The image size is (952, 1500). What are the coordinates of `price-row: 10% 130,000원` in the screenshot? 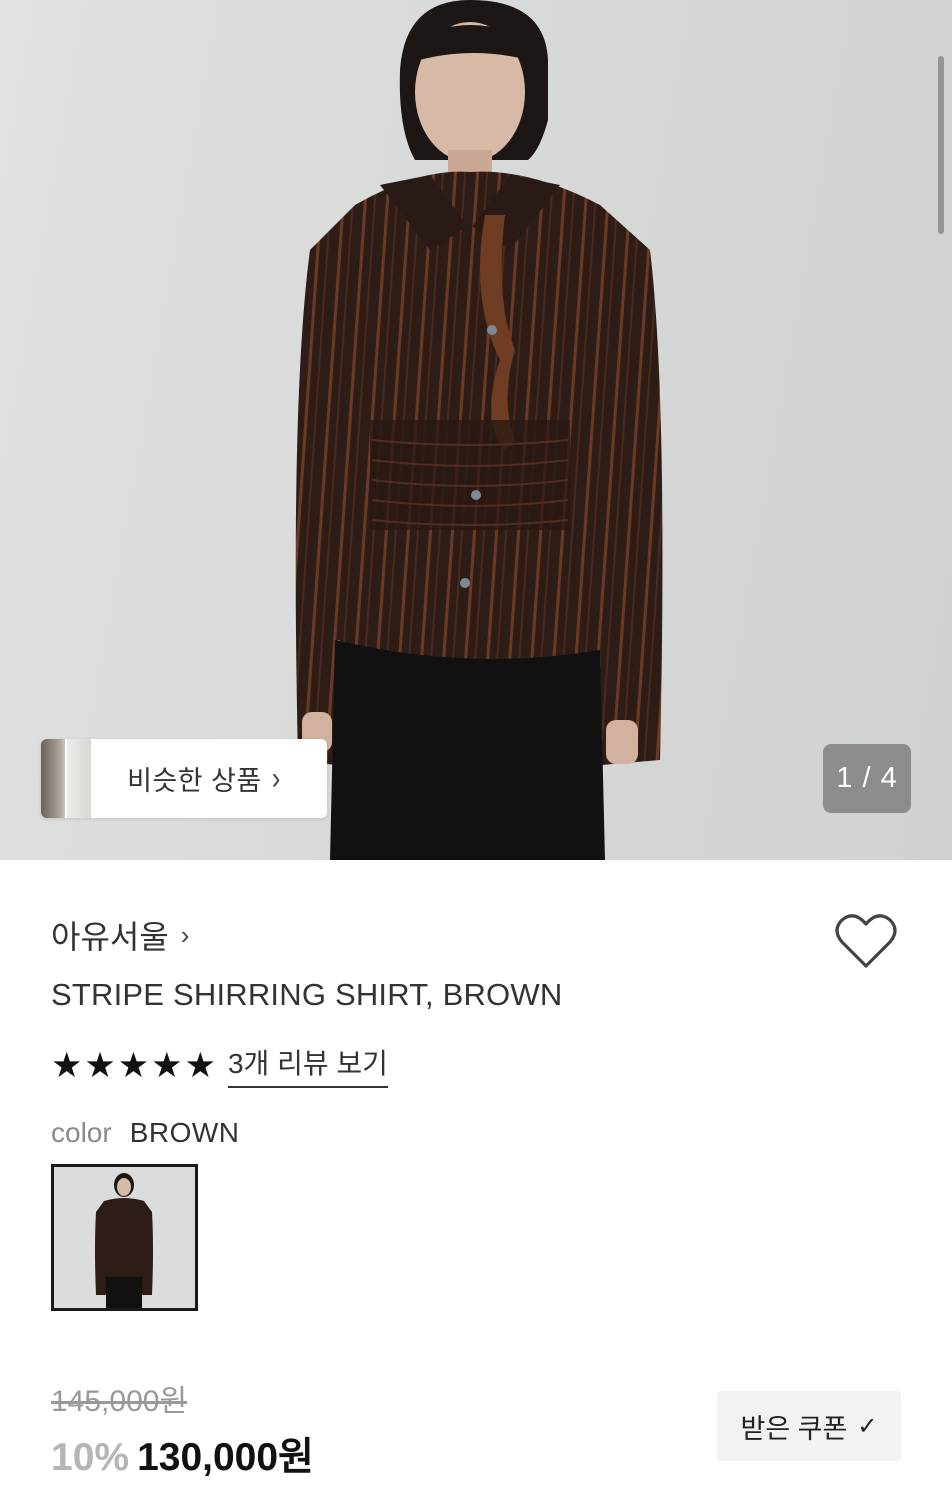 It's located at (182, 1454).